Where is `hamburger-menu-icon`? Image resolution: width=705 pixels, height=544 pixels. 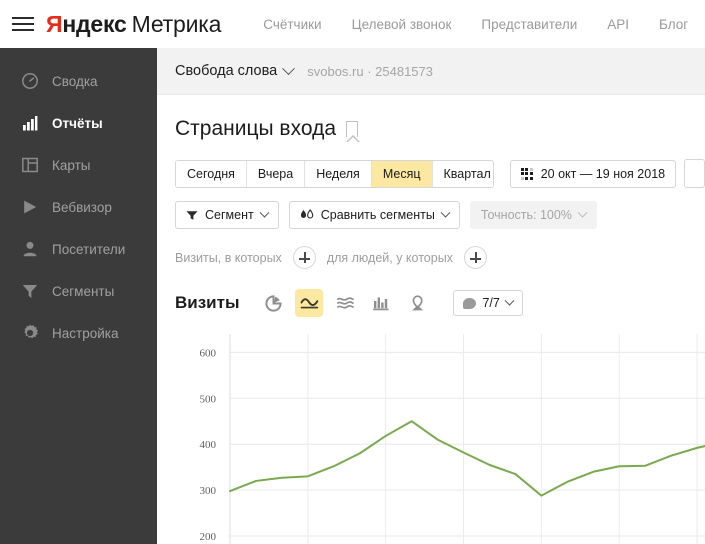
hamburger-menu-icon is located at coordinates (25, 24).